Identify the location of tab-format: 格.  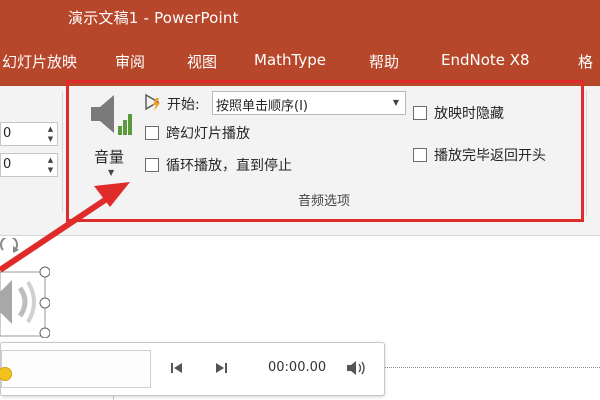
(585, 61).